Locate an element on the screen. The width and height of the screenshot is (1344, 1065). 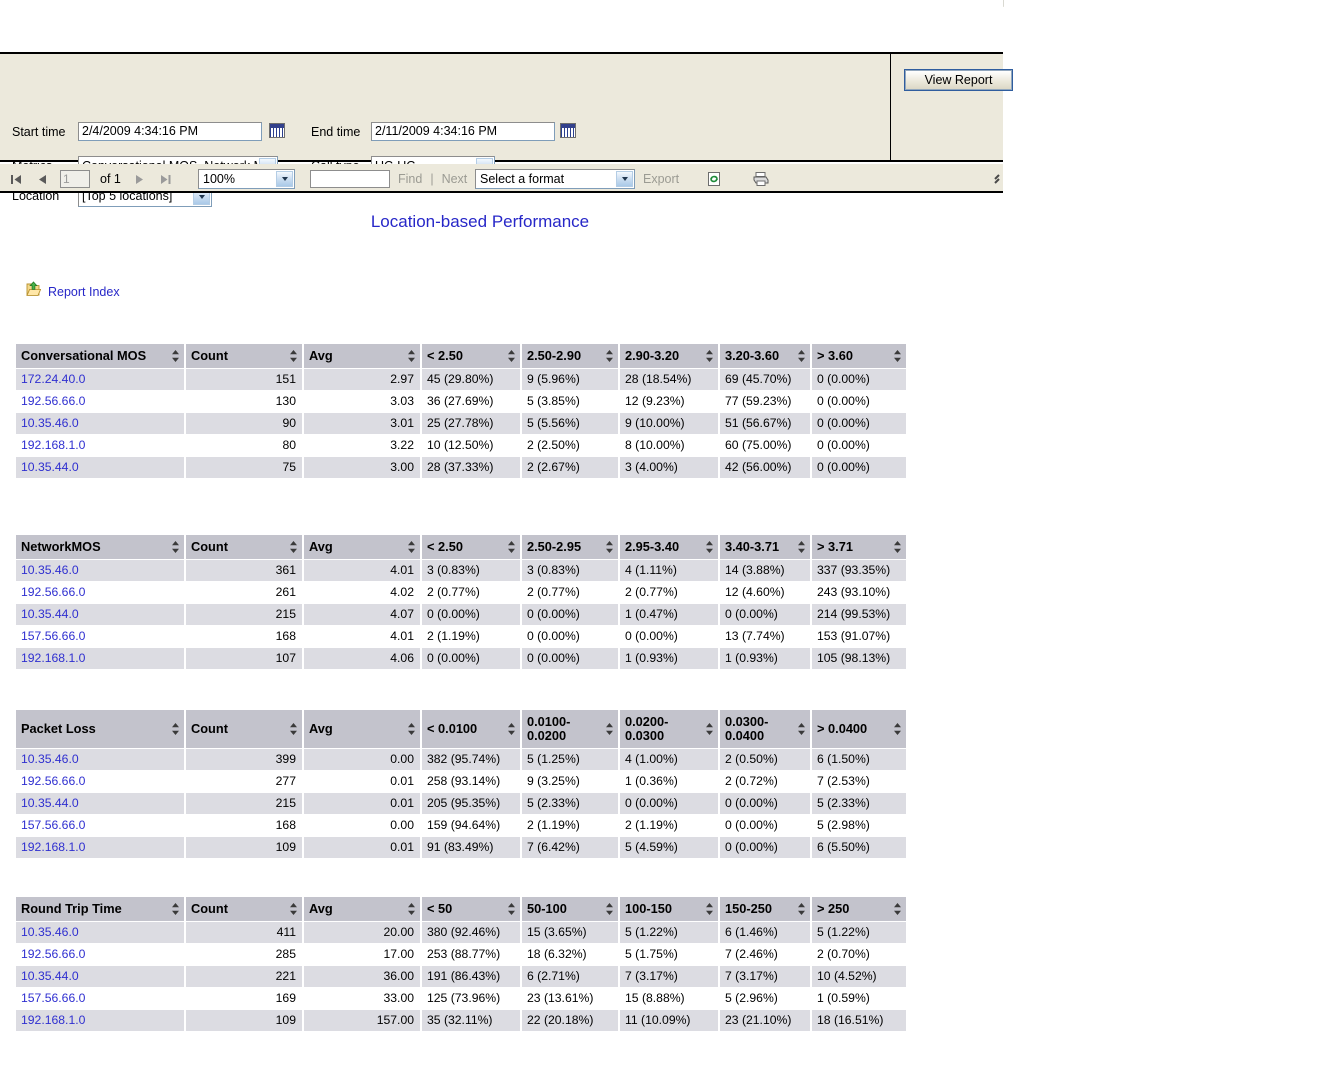
export-button: Export is located at coordinates (661, 179).